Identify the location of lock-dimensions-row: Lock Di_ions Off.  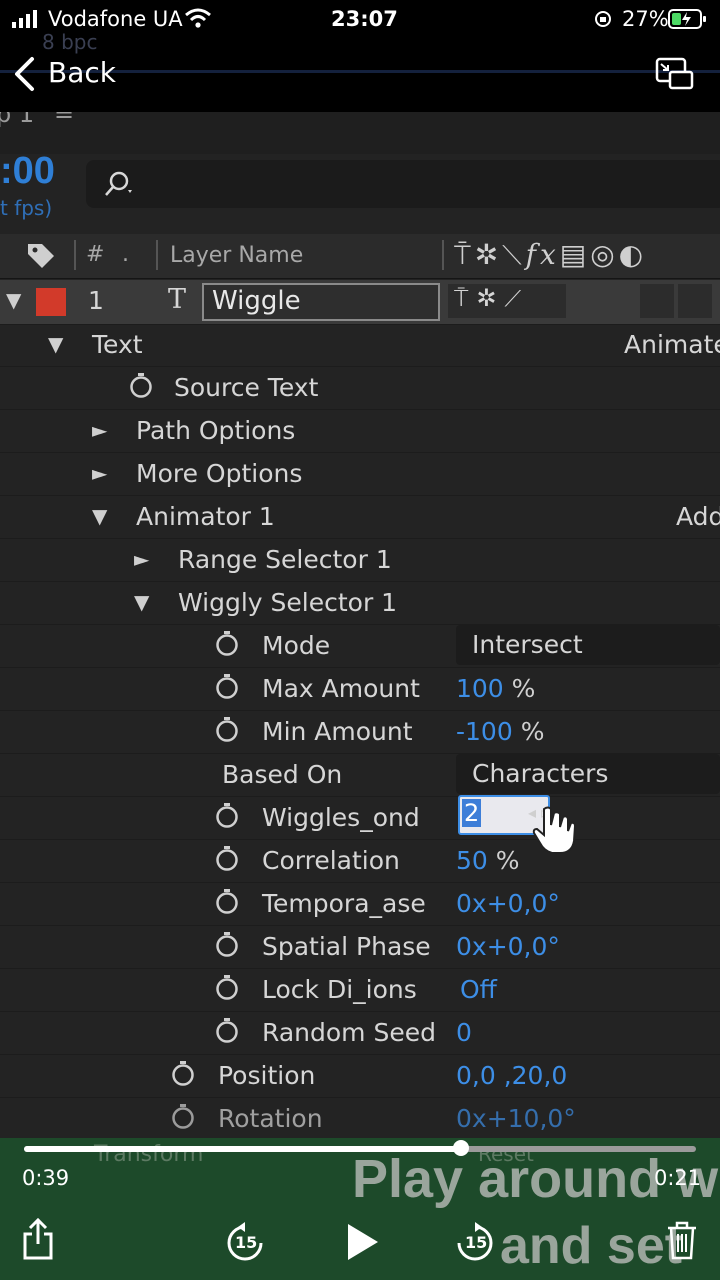
(360, 990).